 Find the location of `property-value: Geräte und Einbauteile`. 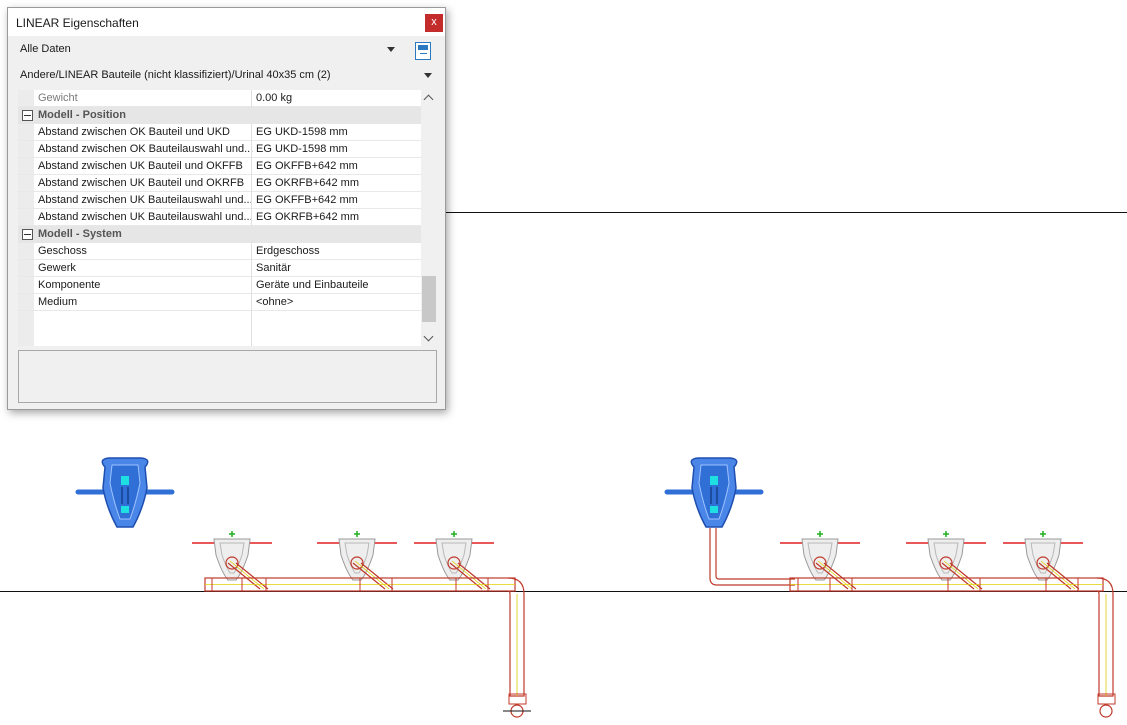

property-value: Geräte und Einbauteile is located at coordinates (312, 285).